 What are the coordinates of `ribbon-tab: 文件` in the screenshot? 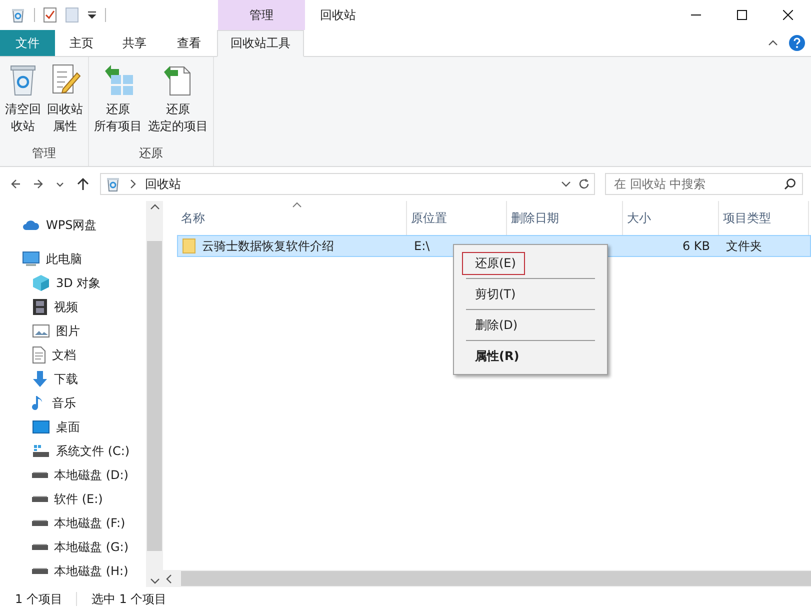 It's located at (27, 43).